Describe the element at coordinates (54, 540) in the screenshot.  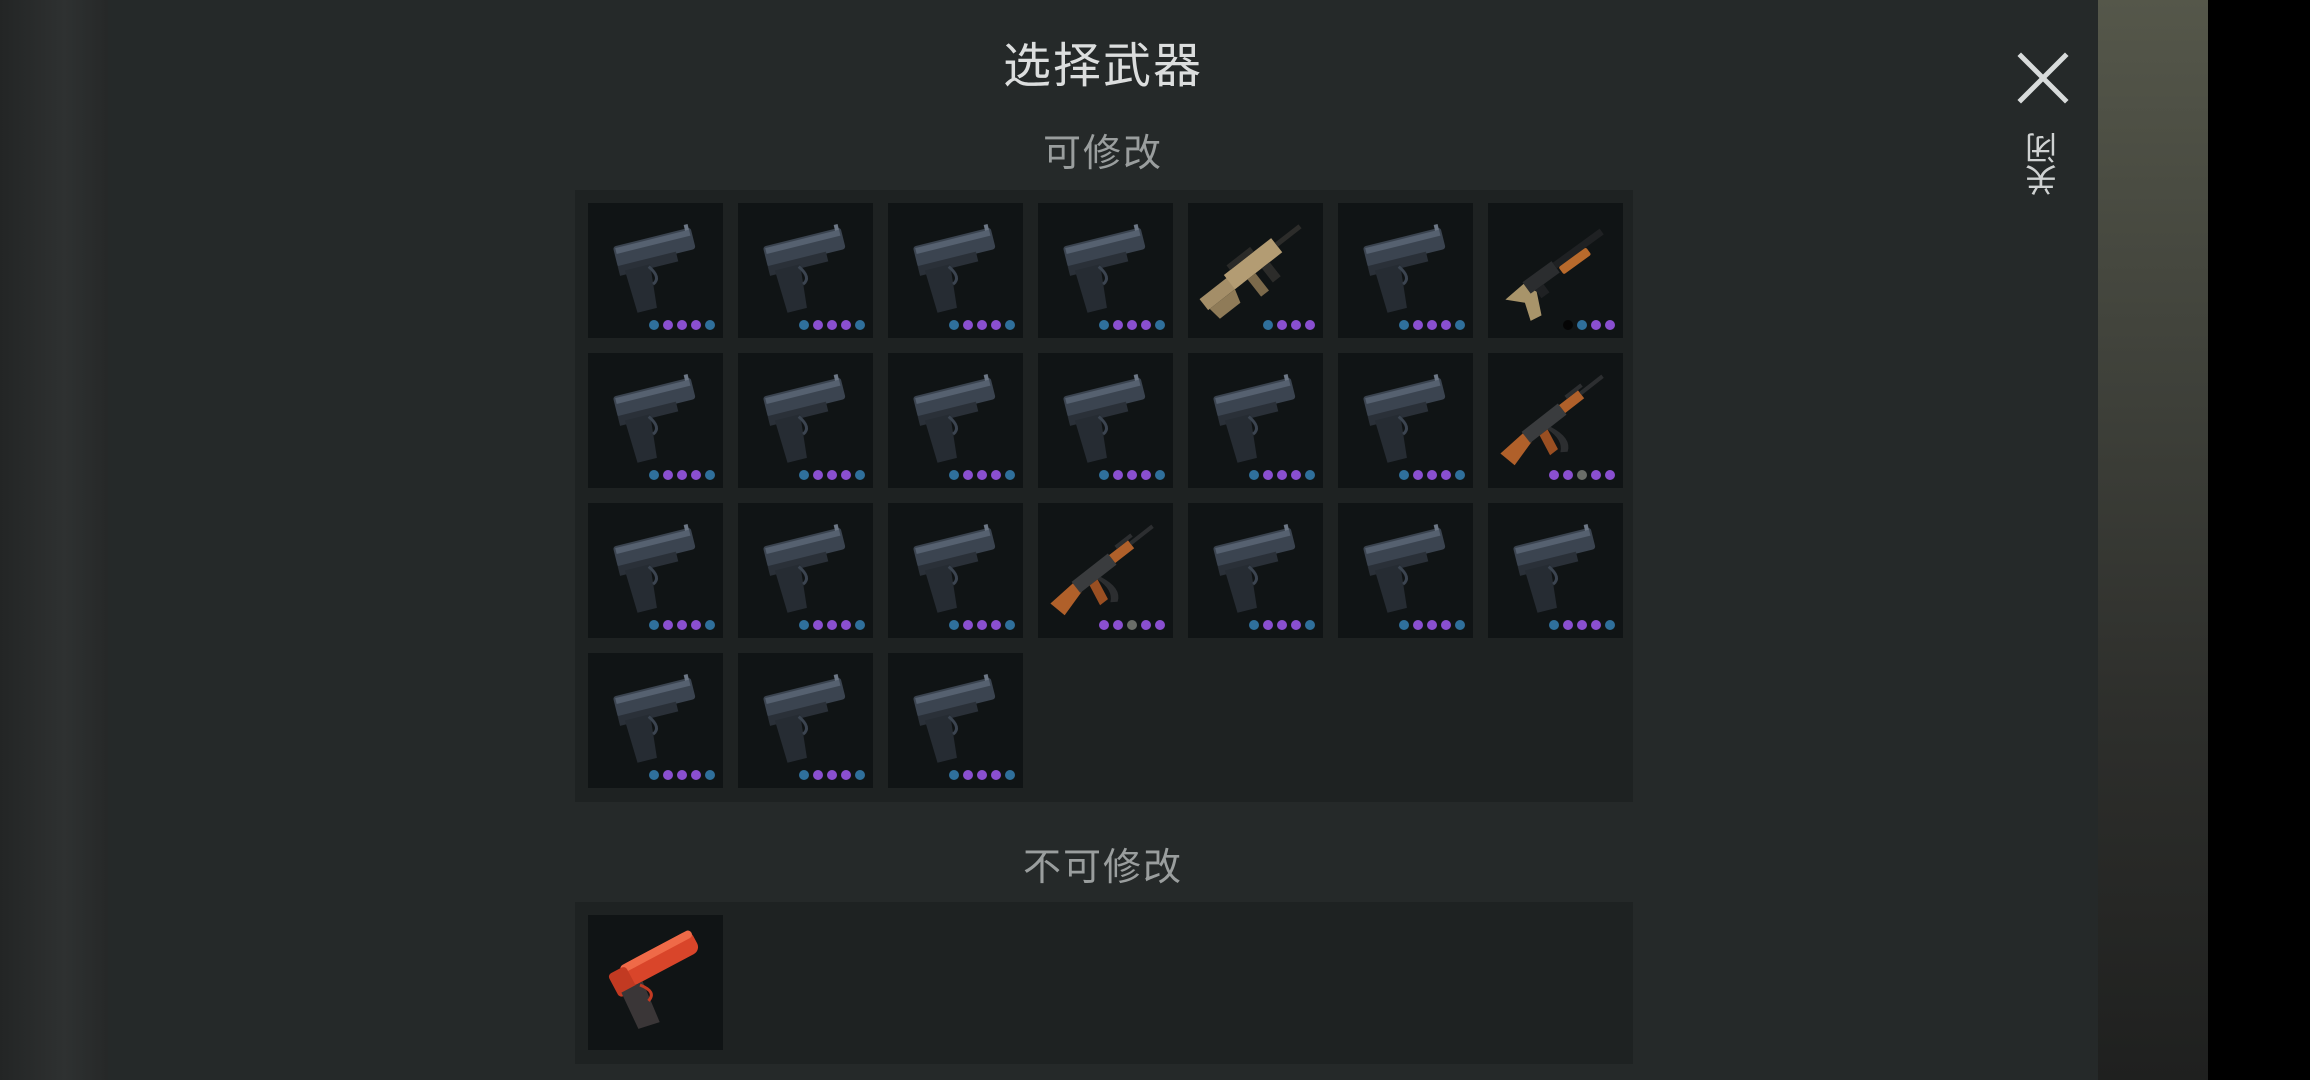
I see `background-left` at that location.